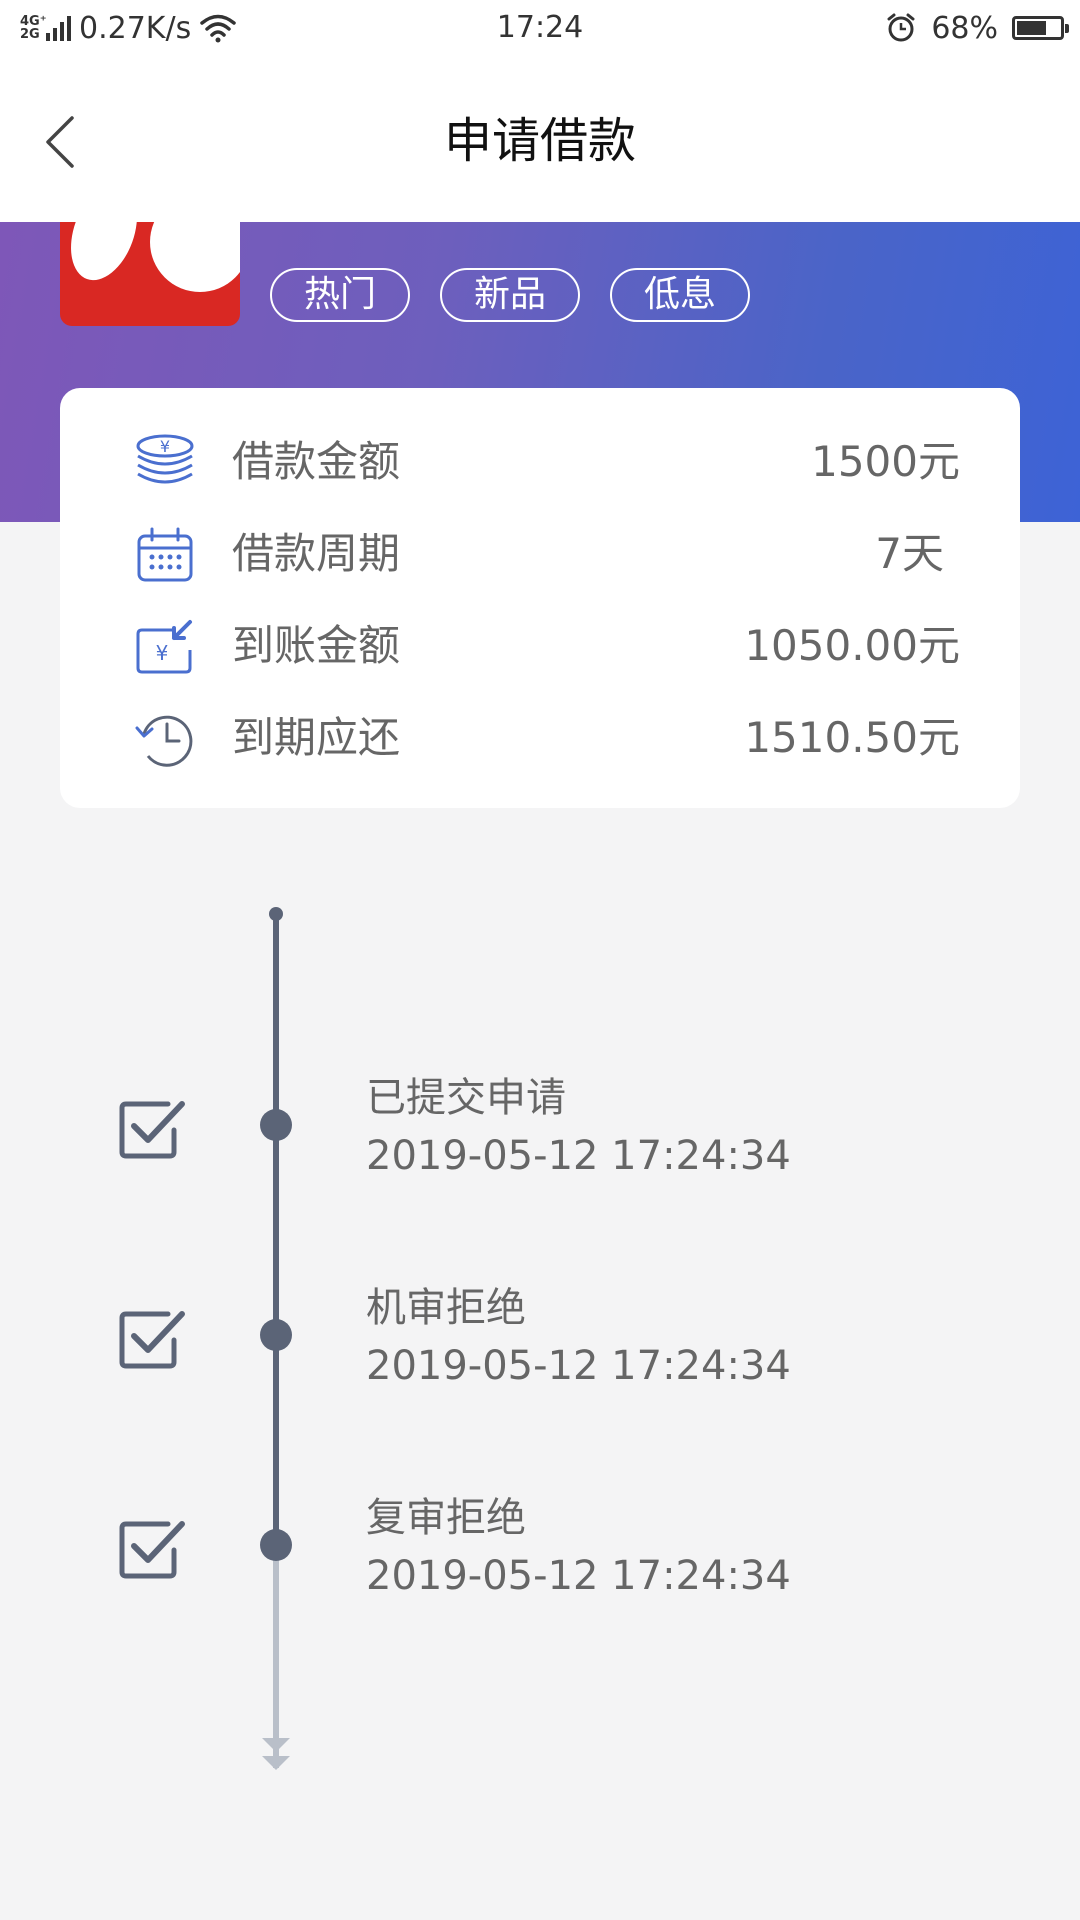 This screenshot has height=1920, width=1080. I want to click on alarm-icon, so click(901, 27).